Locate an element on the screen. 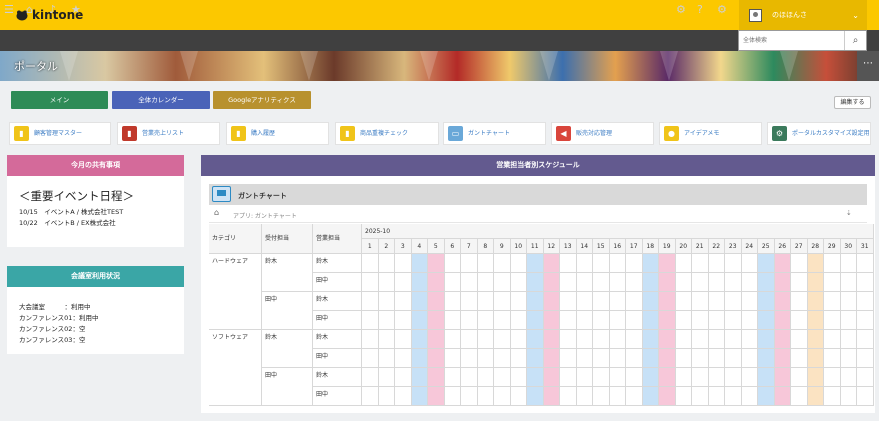 This screenshot has width=879, height=421. settings-icon: ⚙ is located at coordinates (722, 10).